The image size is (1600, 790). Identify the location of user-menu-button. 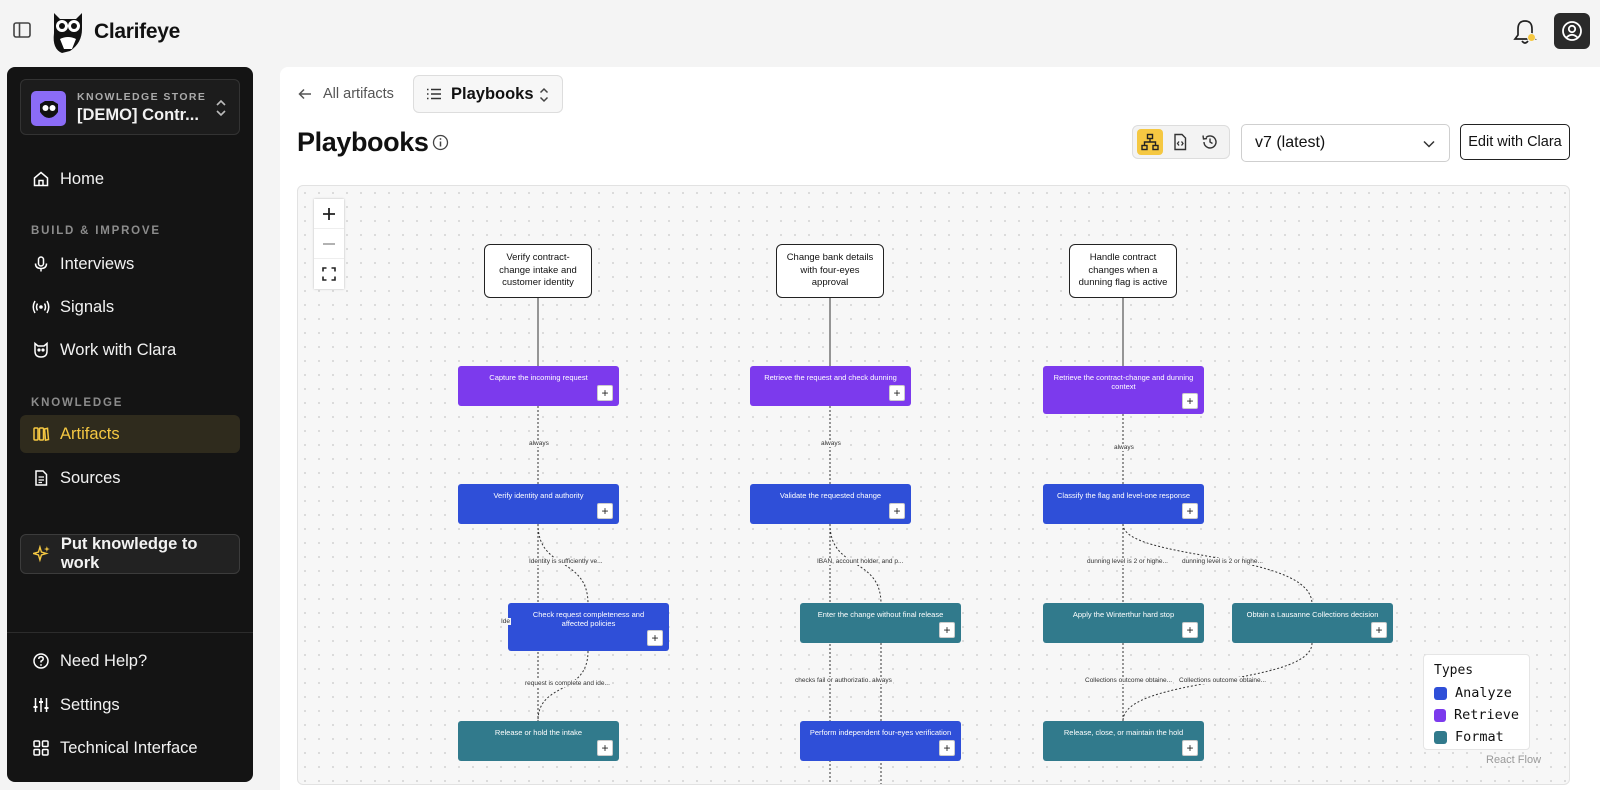
(1572, 31).